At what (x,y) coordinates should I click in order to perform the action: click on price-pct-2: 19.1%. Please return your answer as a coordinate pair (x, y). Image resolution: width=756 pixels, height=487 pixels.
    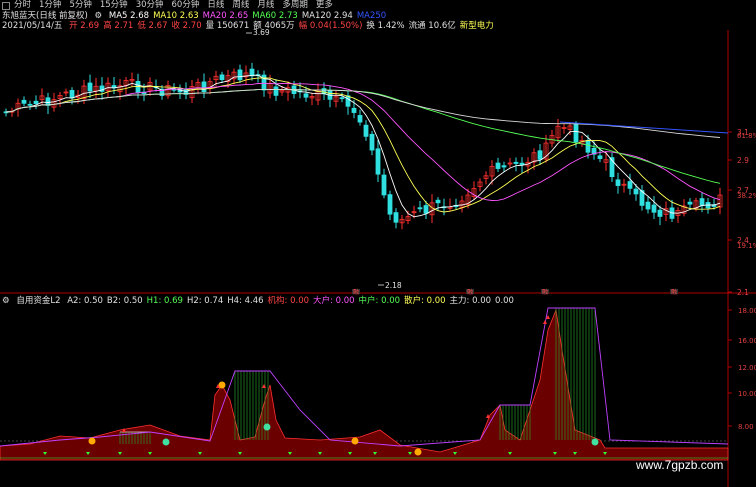
    Looking at the image, I should click on (746, 246).